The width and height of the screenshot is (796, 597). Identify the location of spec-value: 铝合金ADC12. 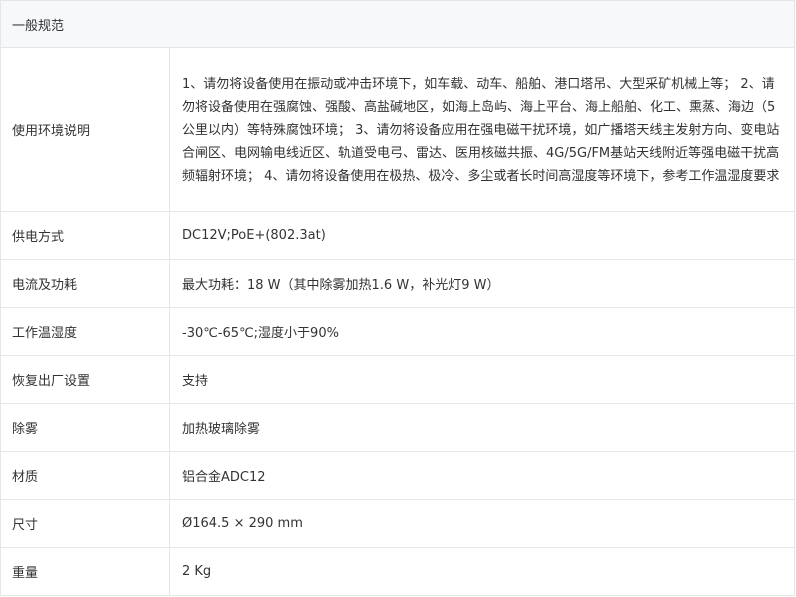
(224, 477).